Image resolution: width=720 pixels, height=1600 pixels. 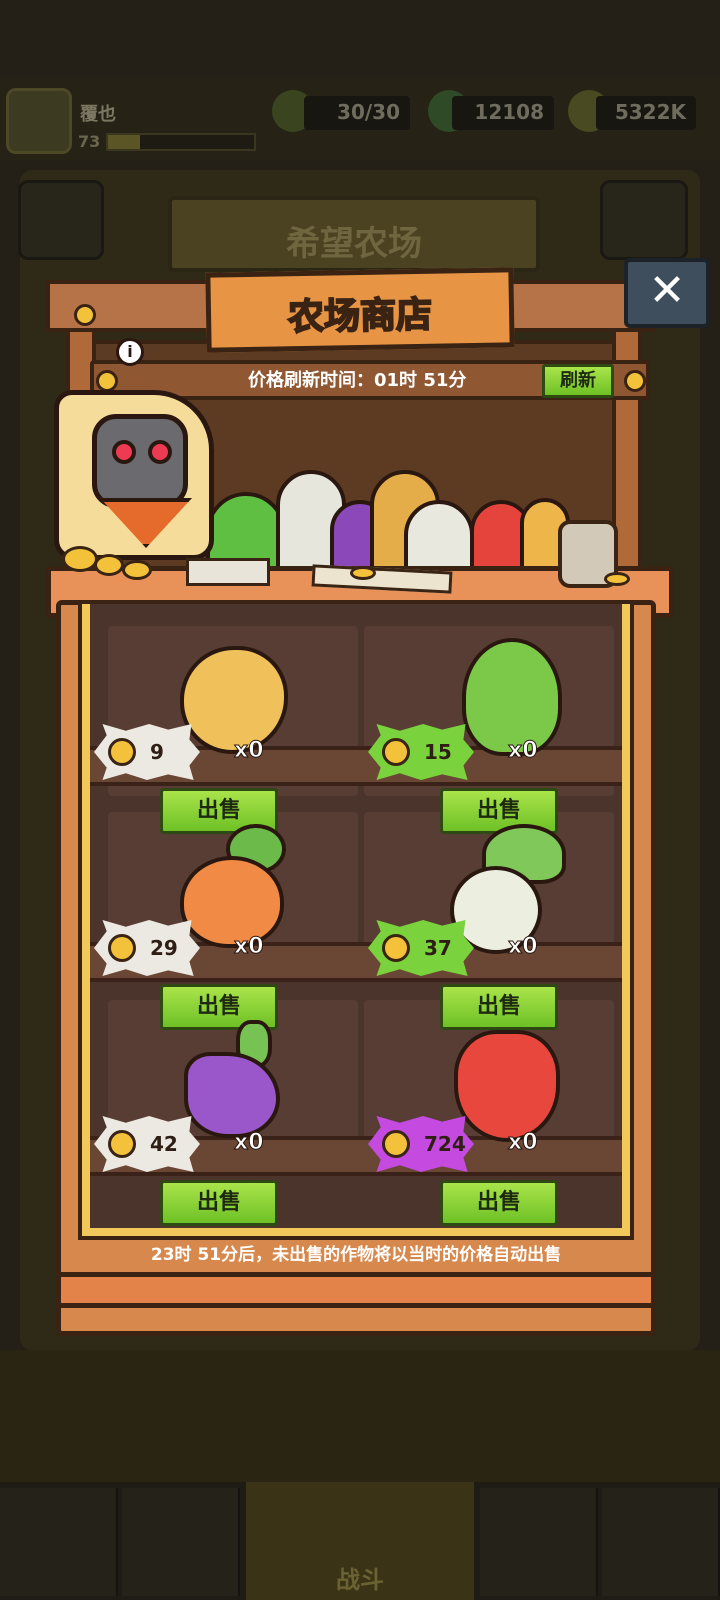 I want to click on stamina-counter: 30/30, so click(x=357, y=113).